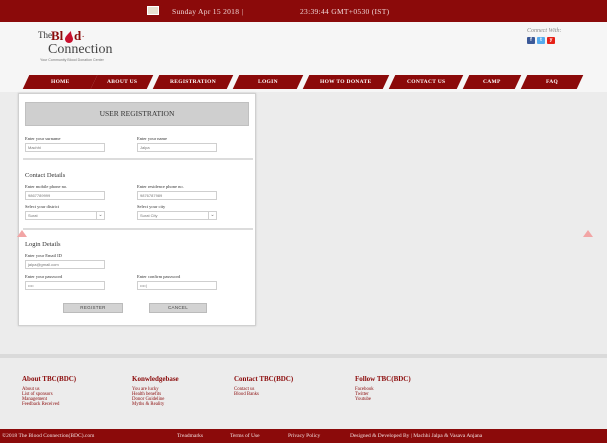  What do you see at coordinates (43, 244) in the screenshot?
I see `login-details-title: Login Details` at bounding box center [43, 244].